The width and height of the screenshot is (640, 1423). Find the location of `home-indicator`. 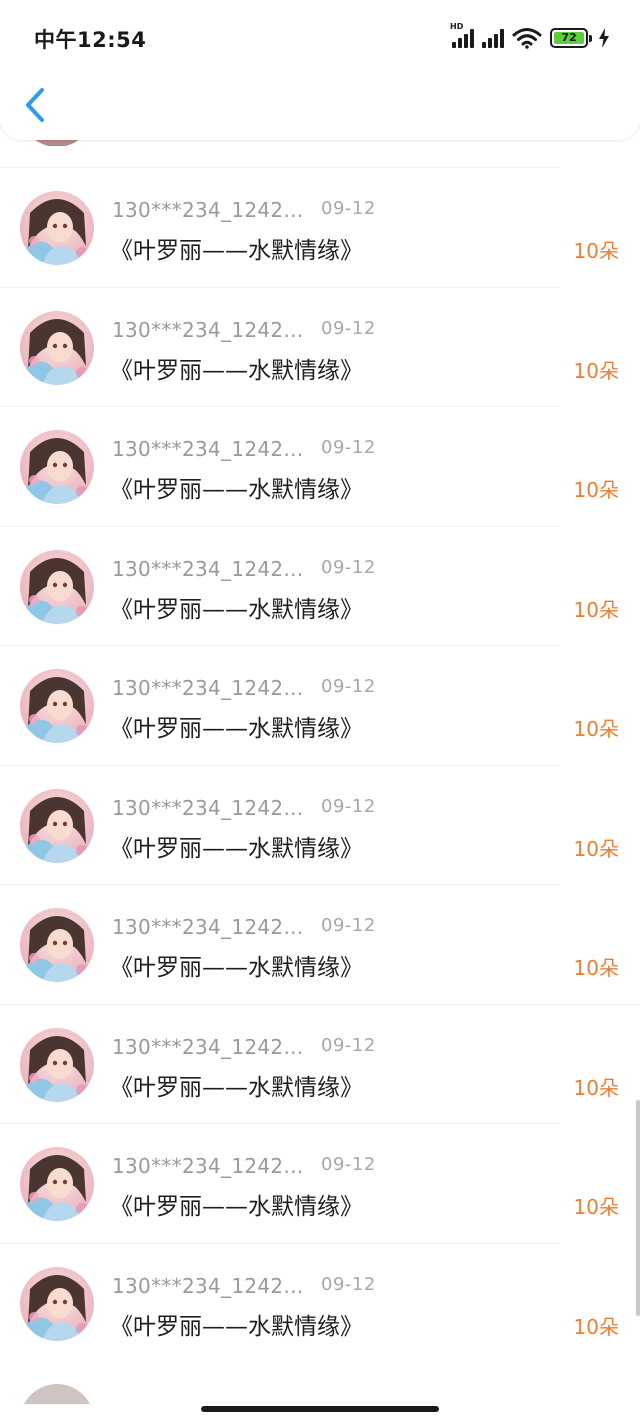

home-indicator is located at coordinates (320, 1409).